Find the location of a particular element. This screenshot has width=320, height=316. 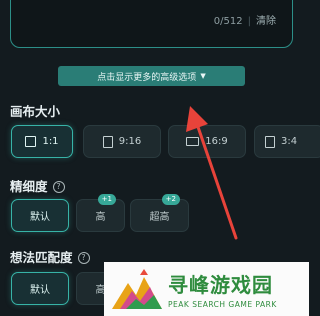

cost-badge: +1 is located at coordinates (106, 199).